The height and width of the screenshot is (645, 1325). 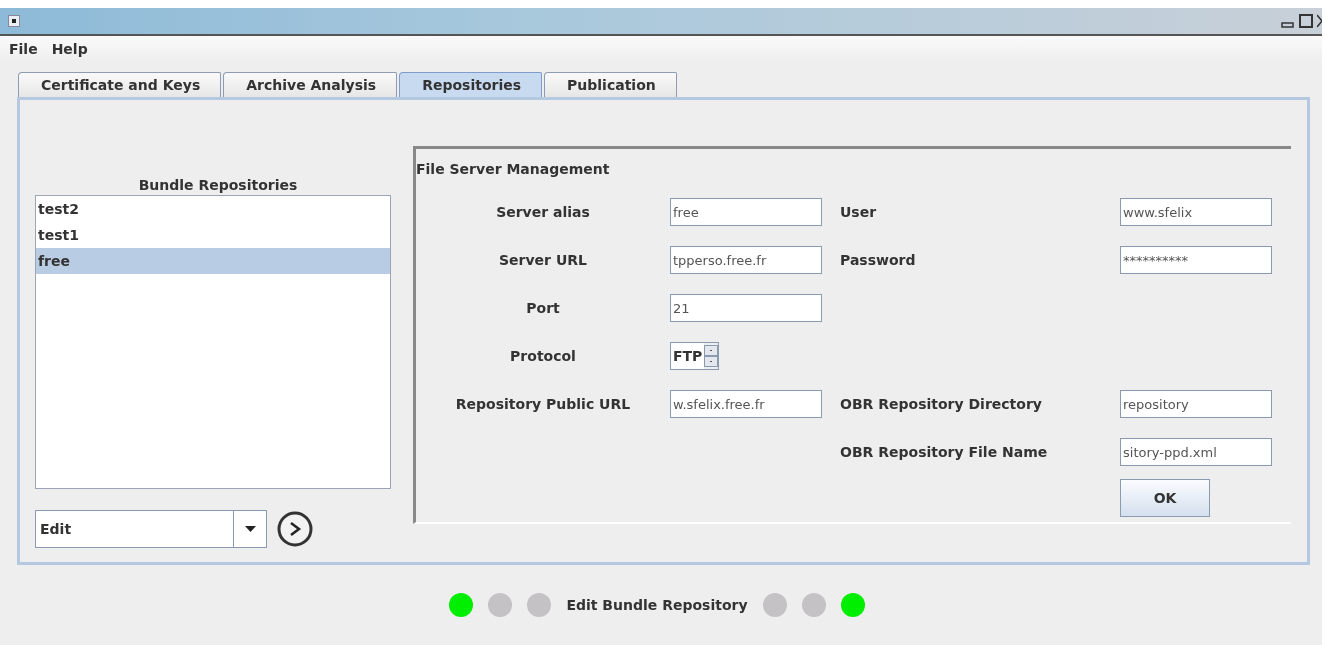 I want to click on list-item: free, so click(x=213, y=261).